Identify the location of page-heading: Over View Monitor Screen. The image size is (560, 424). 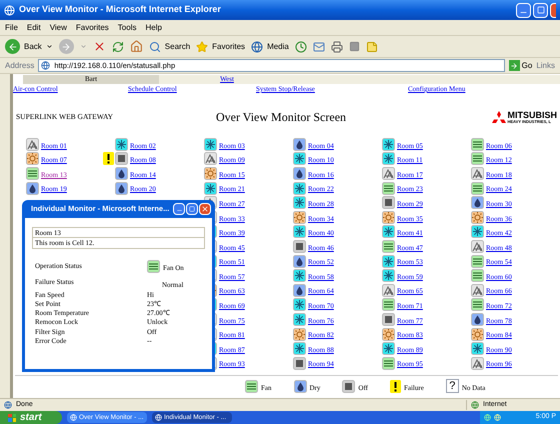
(282, 117).